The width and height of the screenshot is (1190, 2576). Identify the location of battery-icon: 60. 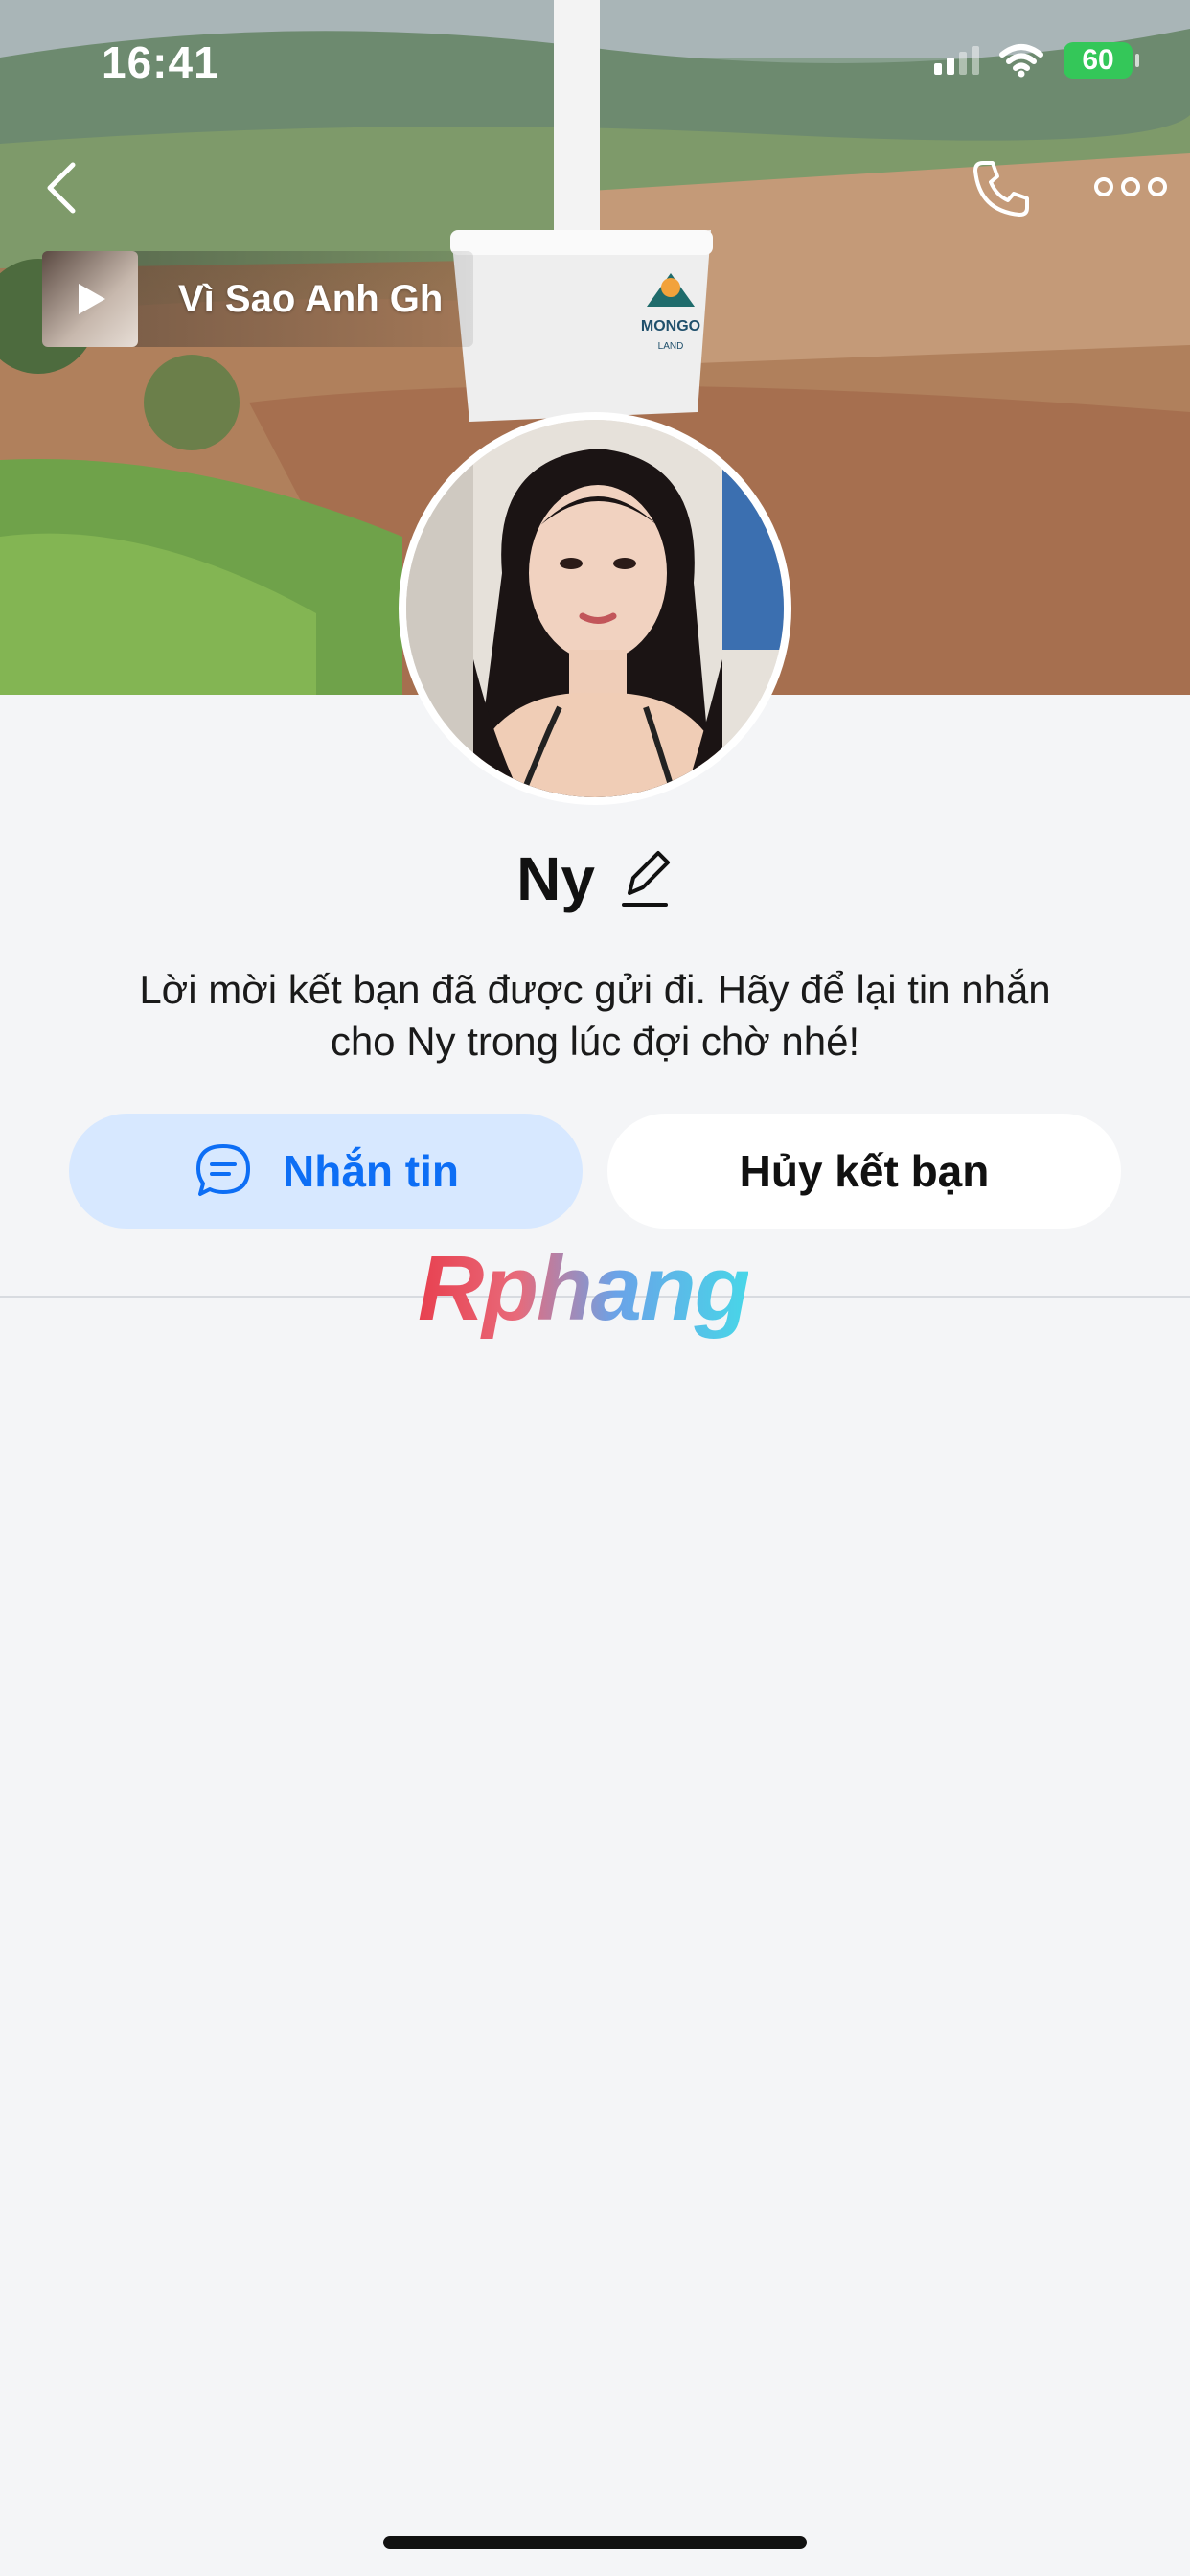
(1101, 60).